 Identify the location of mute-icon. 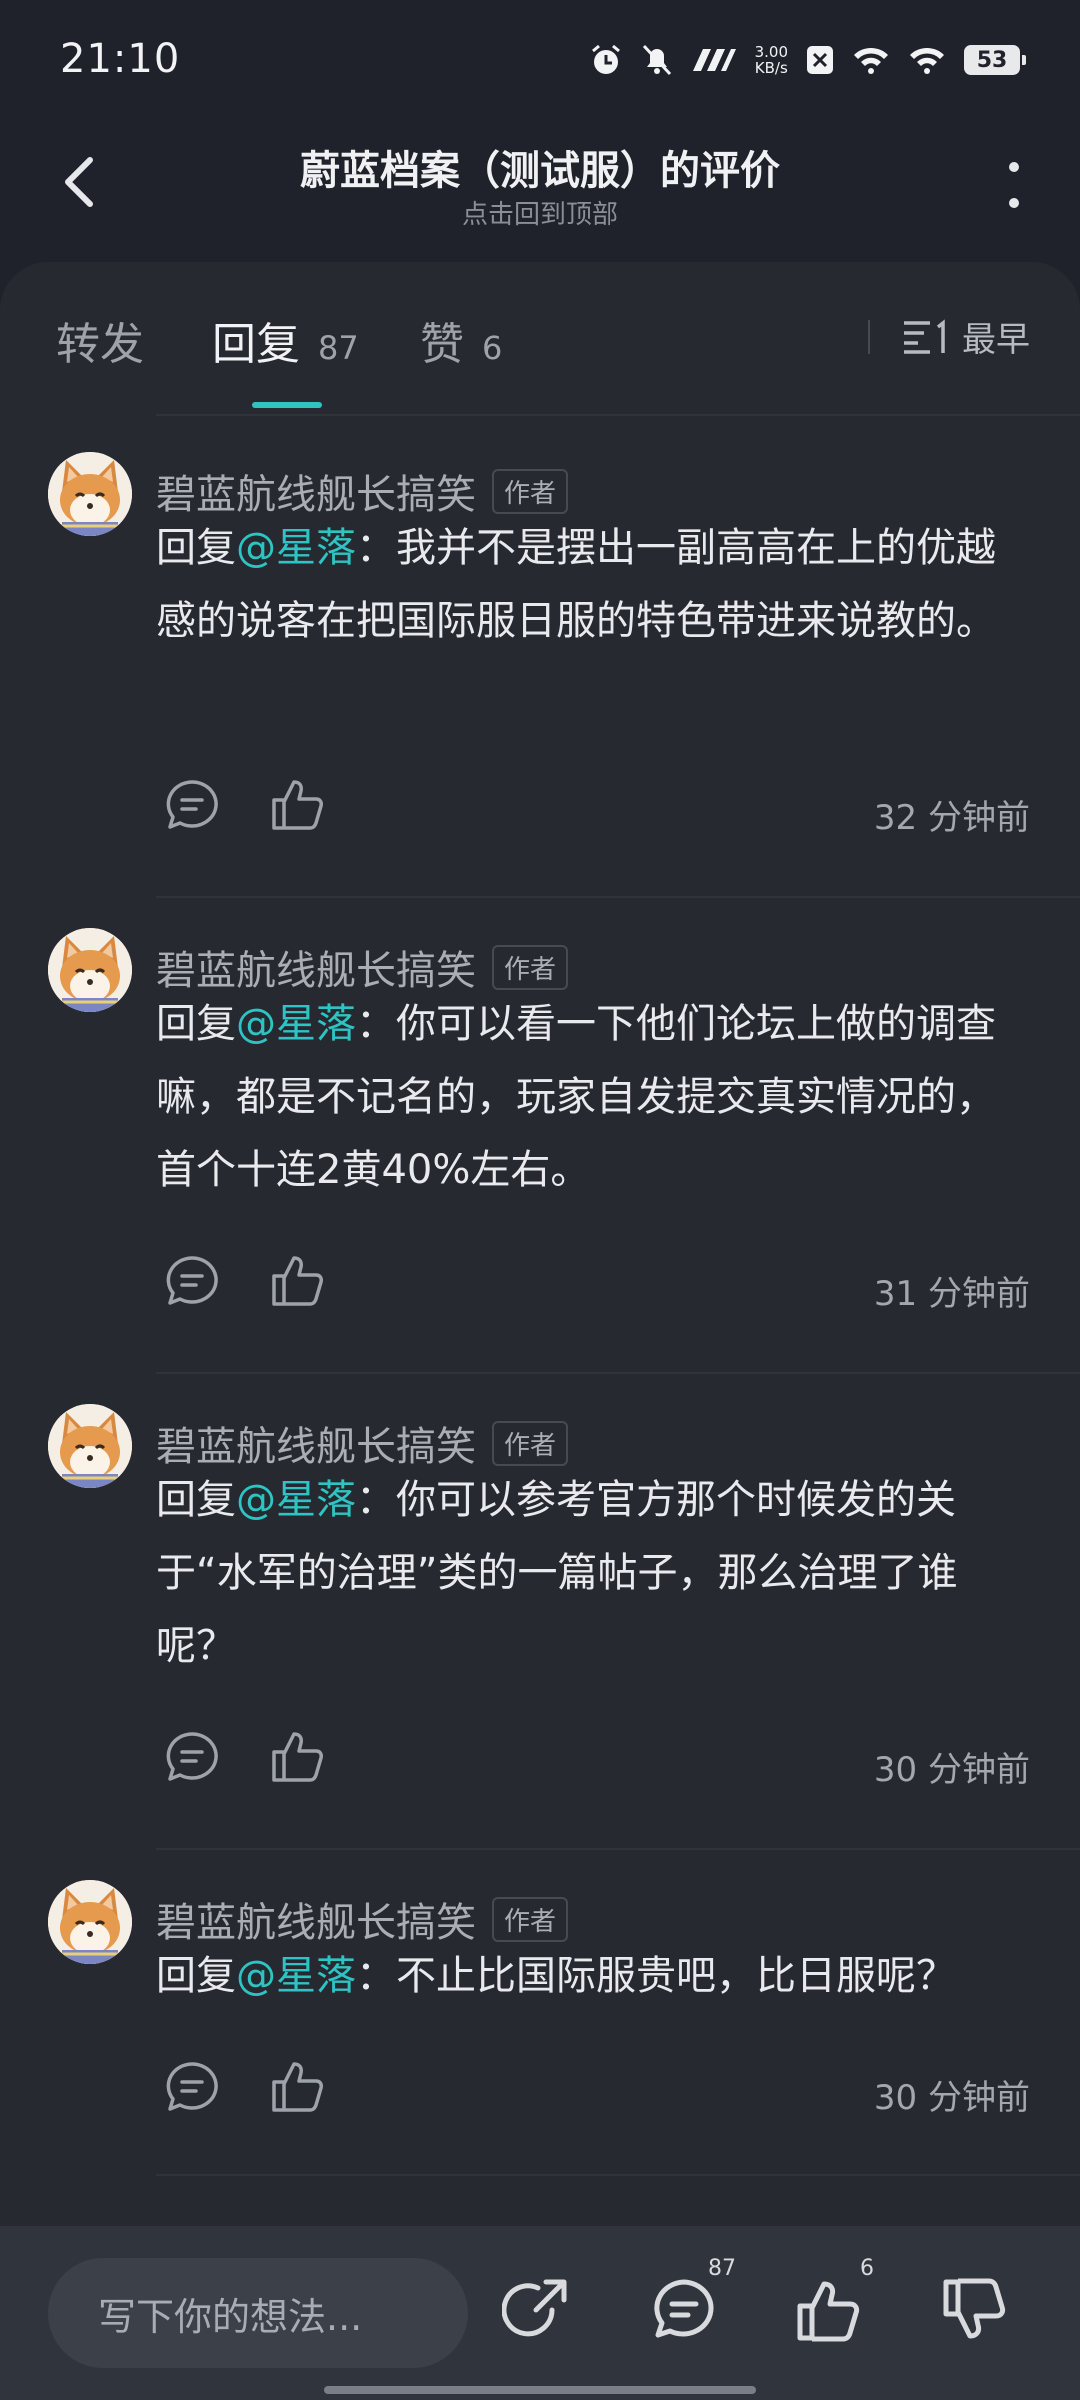
(656, 60).